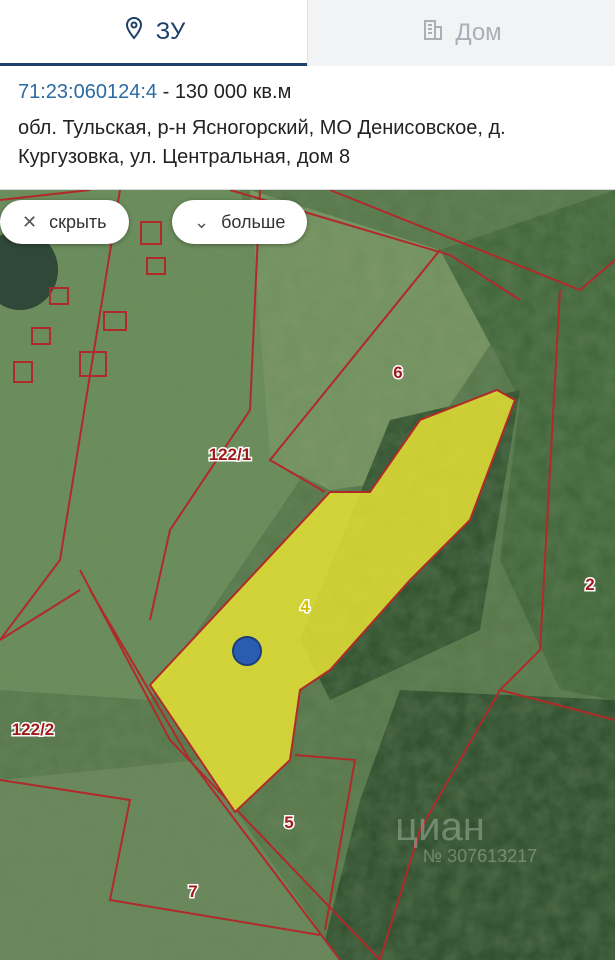 This screenshot has height=960, width=615. I want to click on parcel-label-2: 2, so click(589, 584).